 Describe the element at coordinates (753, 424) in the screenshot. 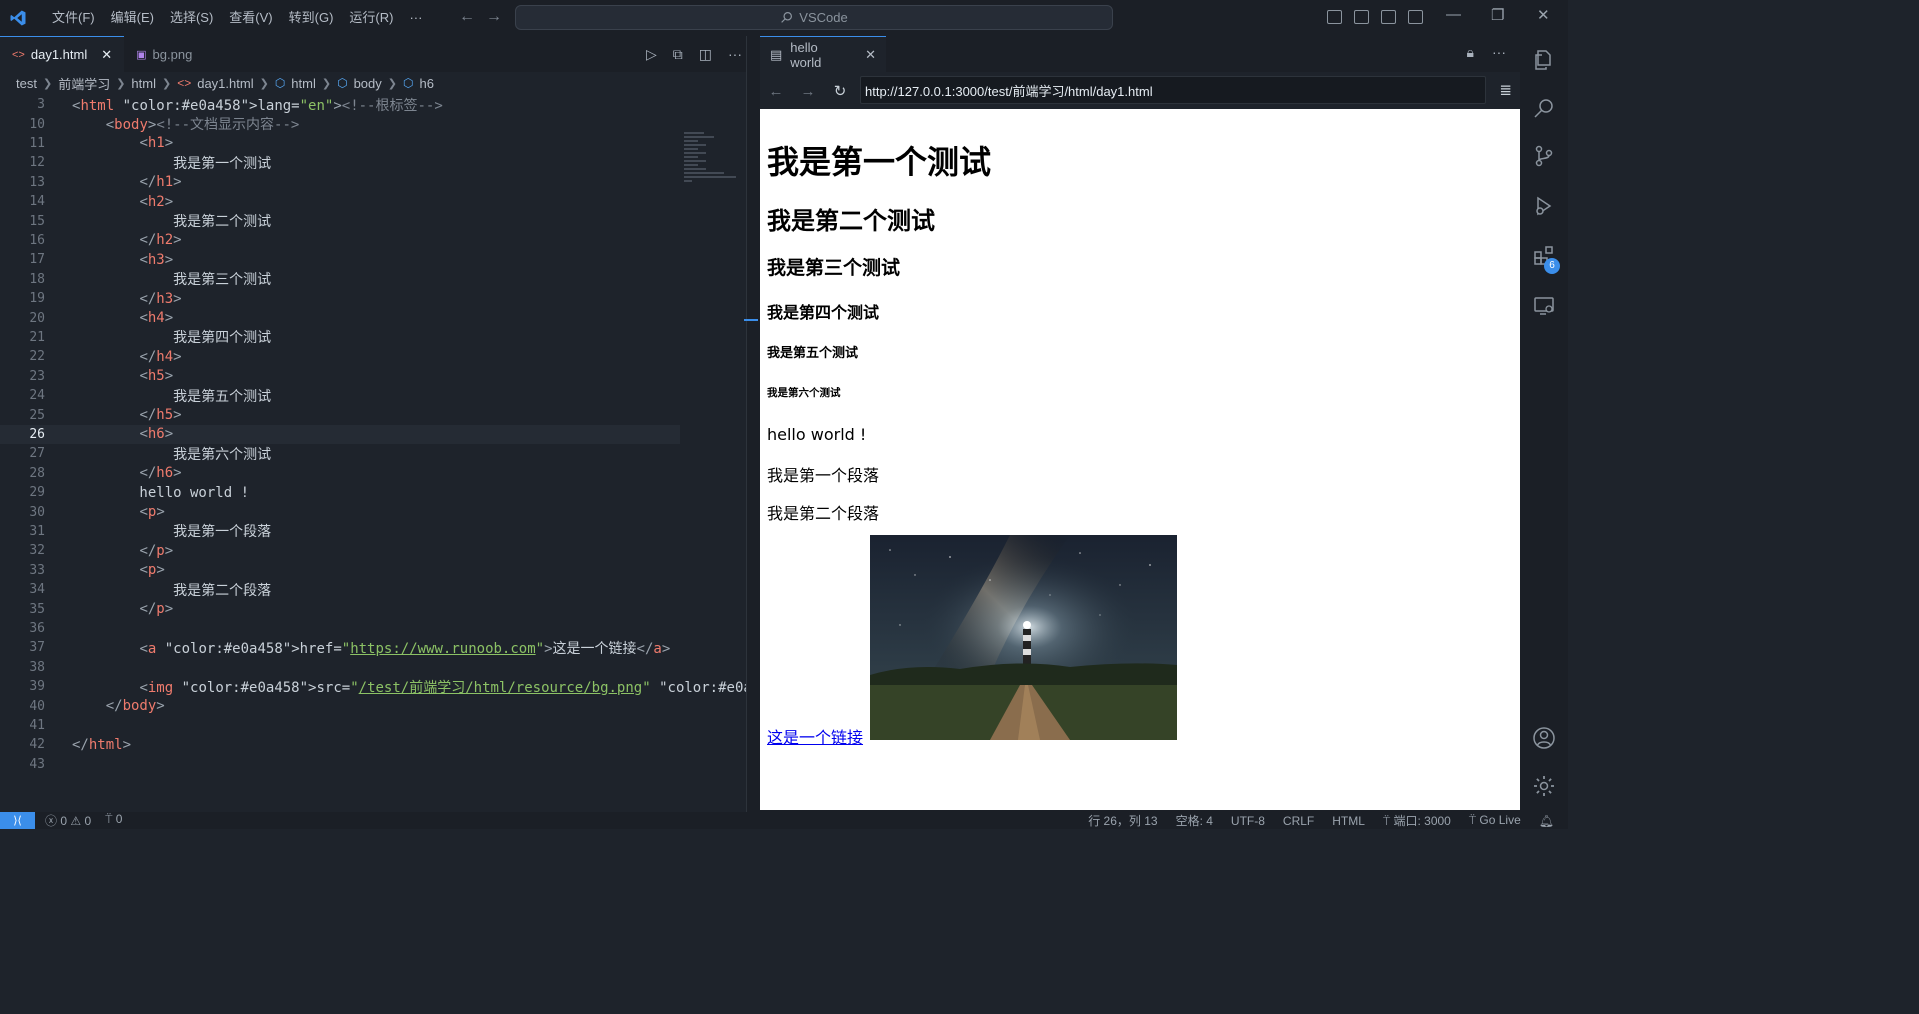

I see `editor-splitter` at that location.